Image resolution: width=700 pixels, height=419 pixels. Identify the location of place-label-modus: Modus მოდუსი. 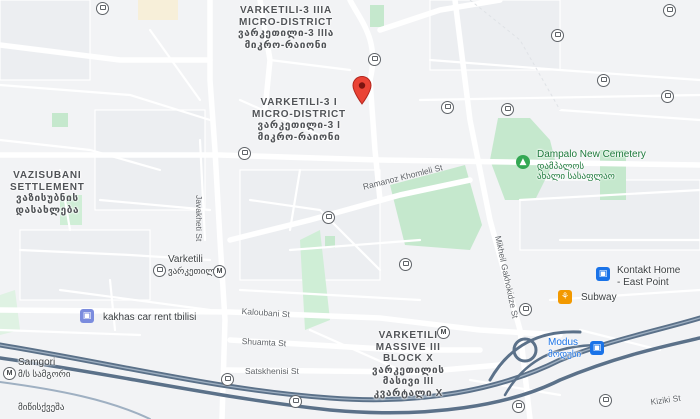
(564, 348).